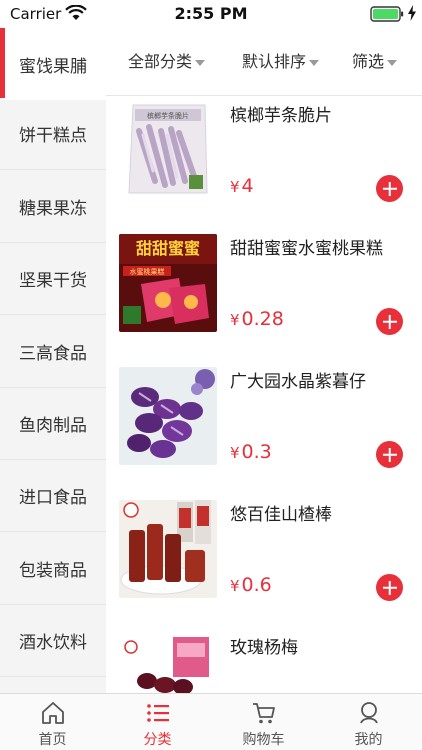 The image size is (422, 750). I want to click on product-name: 甜甜蜜蜜水蜜桃果糕, so click(306, 249).